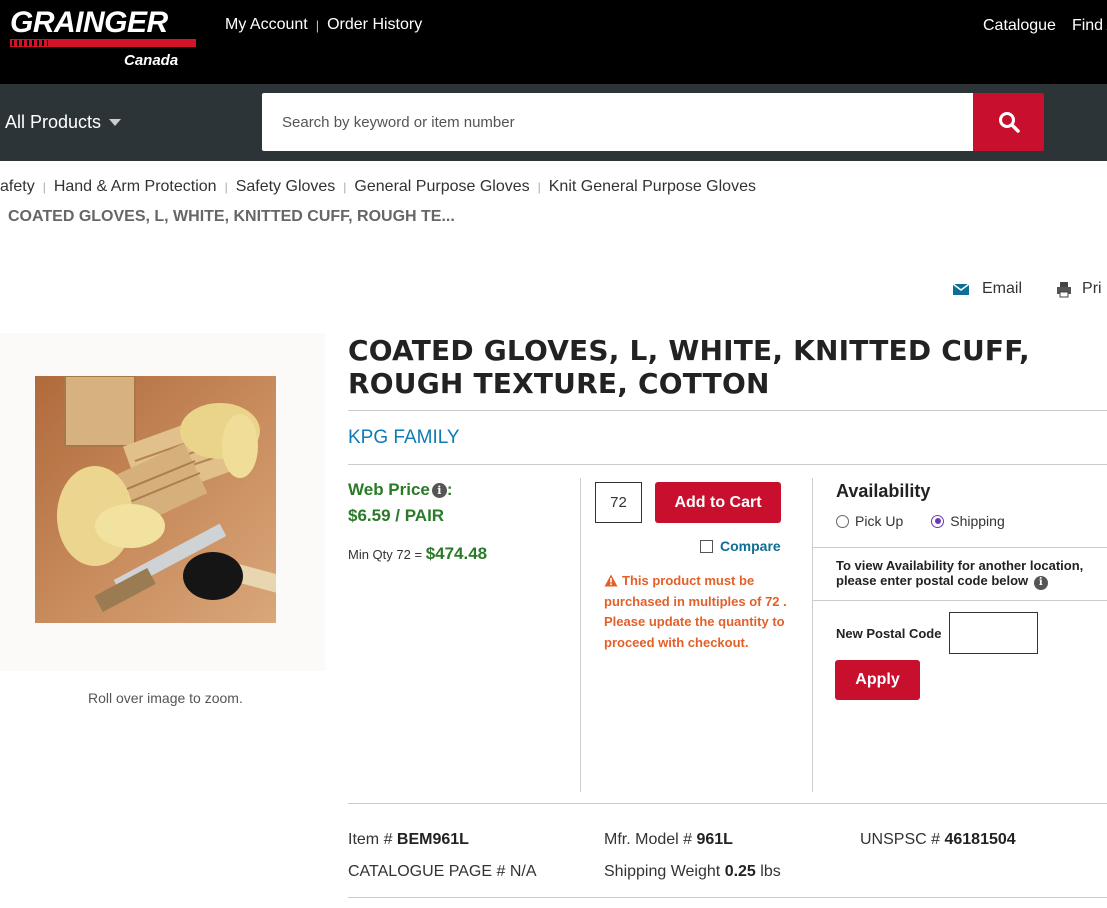 This screenshot has width=1107, height=908. I want to click on min-qty: Min Qty 72 = $474.48, so click(417, 554).